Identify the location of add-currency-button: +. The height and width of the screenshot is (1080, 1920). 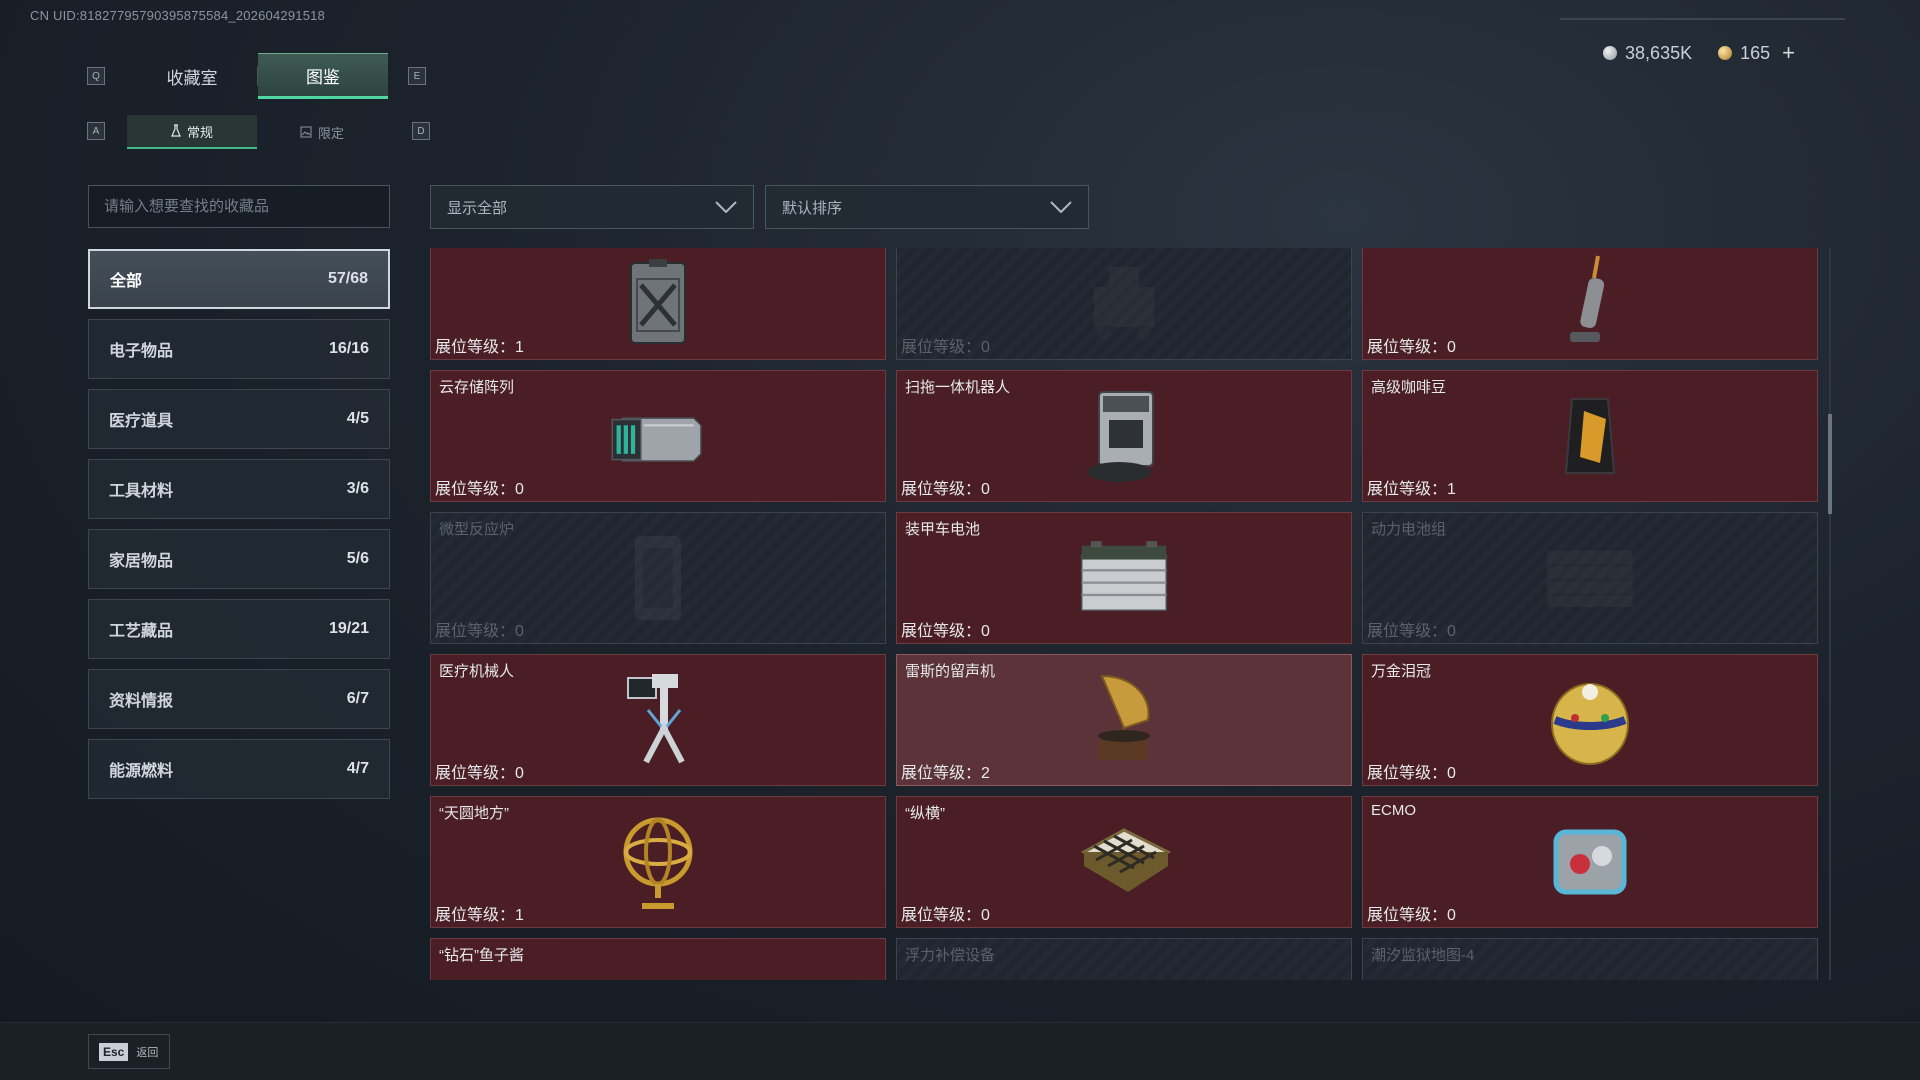
(1788, 53).